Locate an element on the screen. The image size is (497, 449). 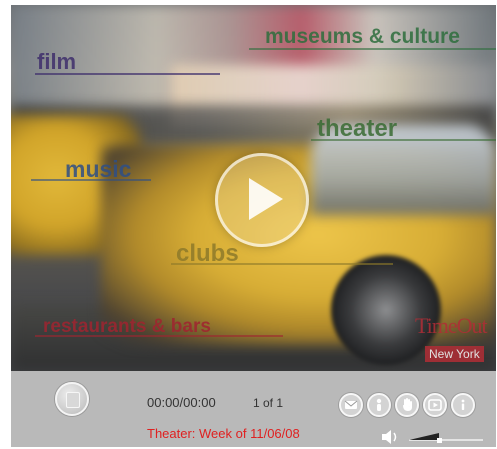
person-icon is located at coordinates (379, 404).